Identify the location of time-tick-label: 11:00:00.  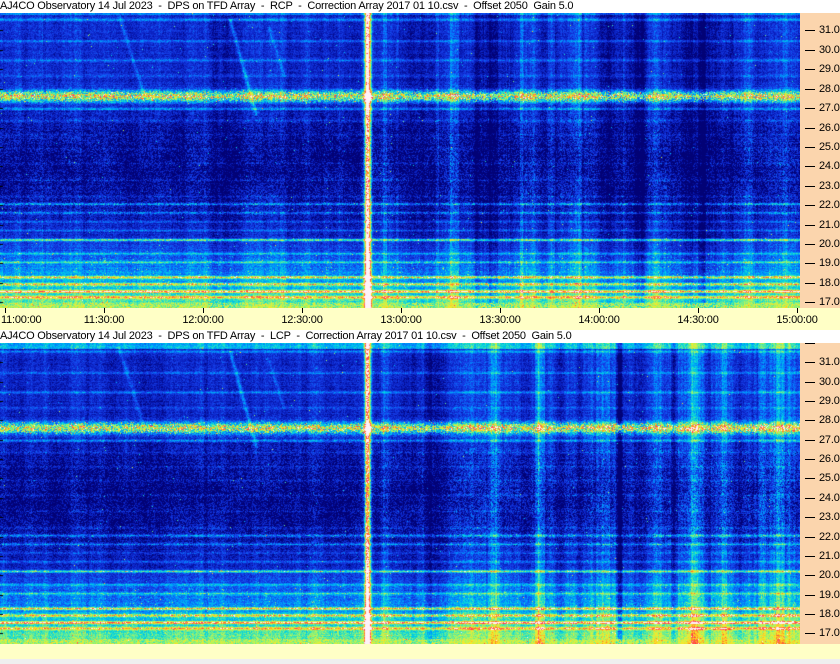
(21, 320).